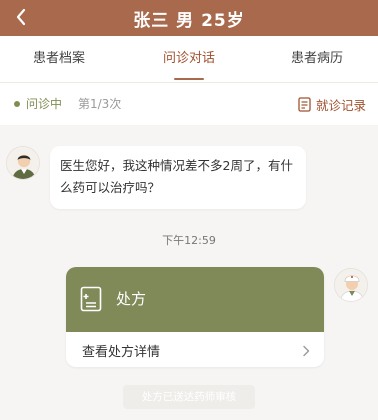  Describe the element at coordinates (59, 59) in the screenshot. I see `tab-patient-profile: 患者档案` at that location.